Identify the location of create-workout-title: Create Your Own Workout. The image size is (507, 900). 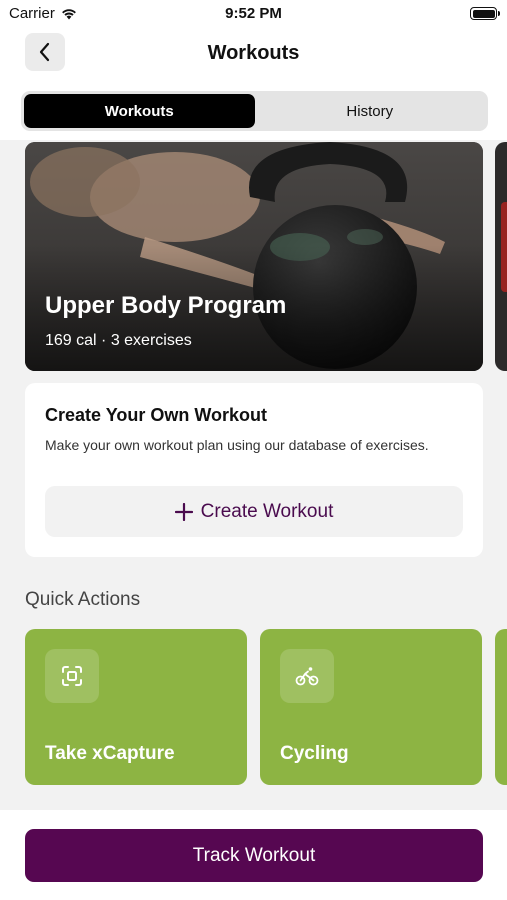
(156, 415).